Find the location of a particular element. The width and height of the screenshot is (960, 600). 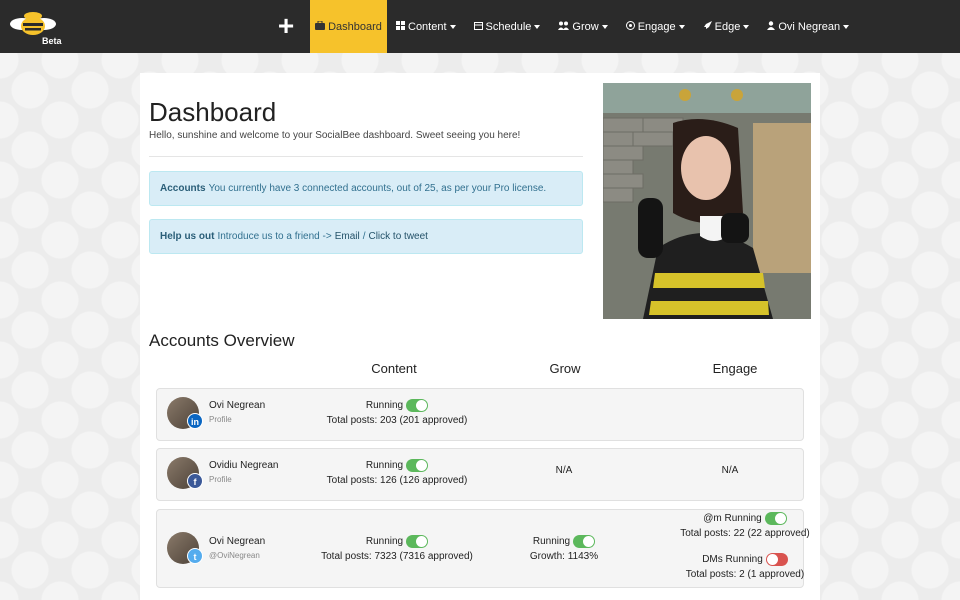

nav-user-label: Ovi Negrean is located at coordinates (809, 26).